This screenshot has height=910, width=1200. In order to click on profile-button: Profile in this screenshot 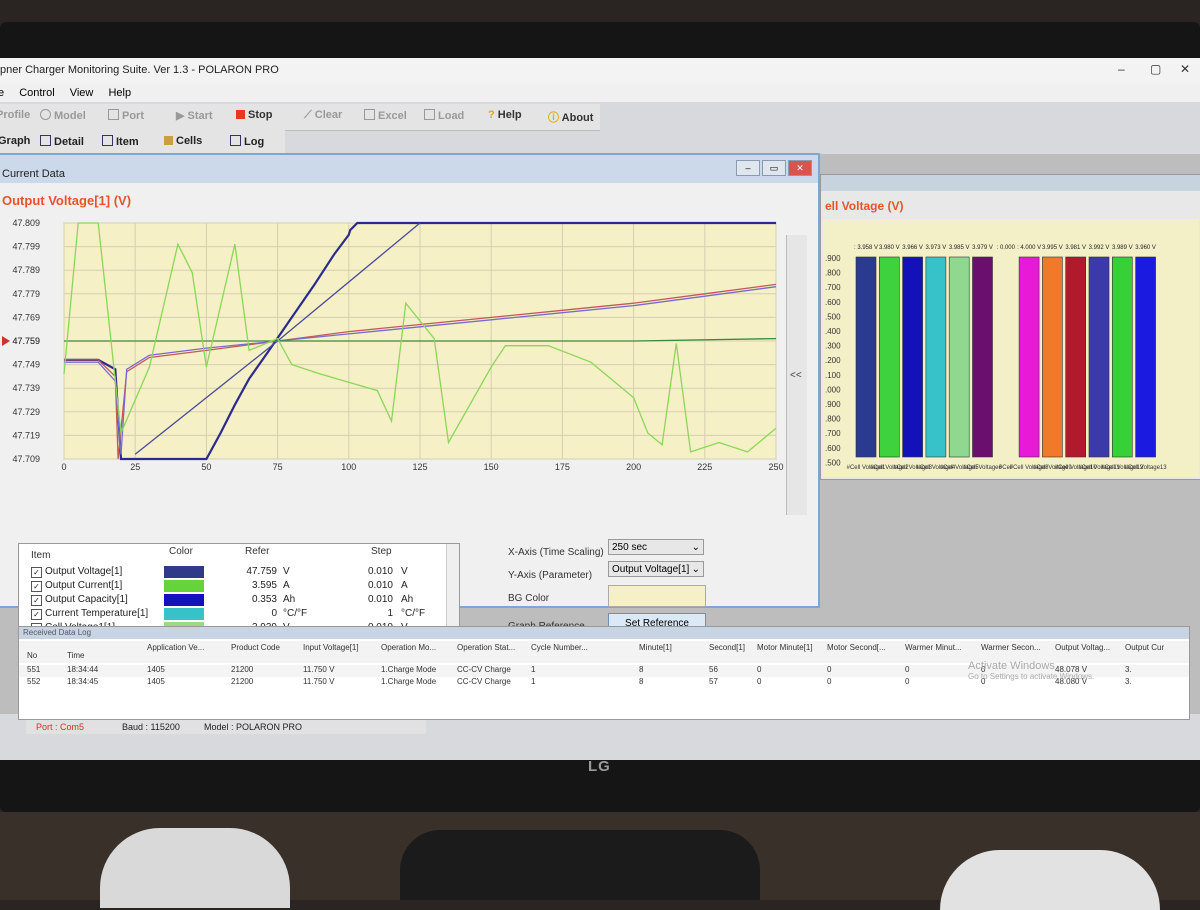, I will do `click(15, 115)`.